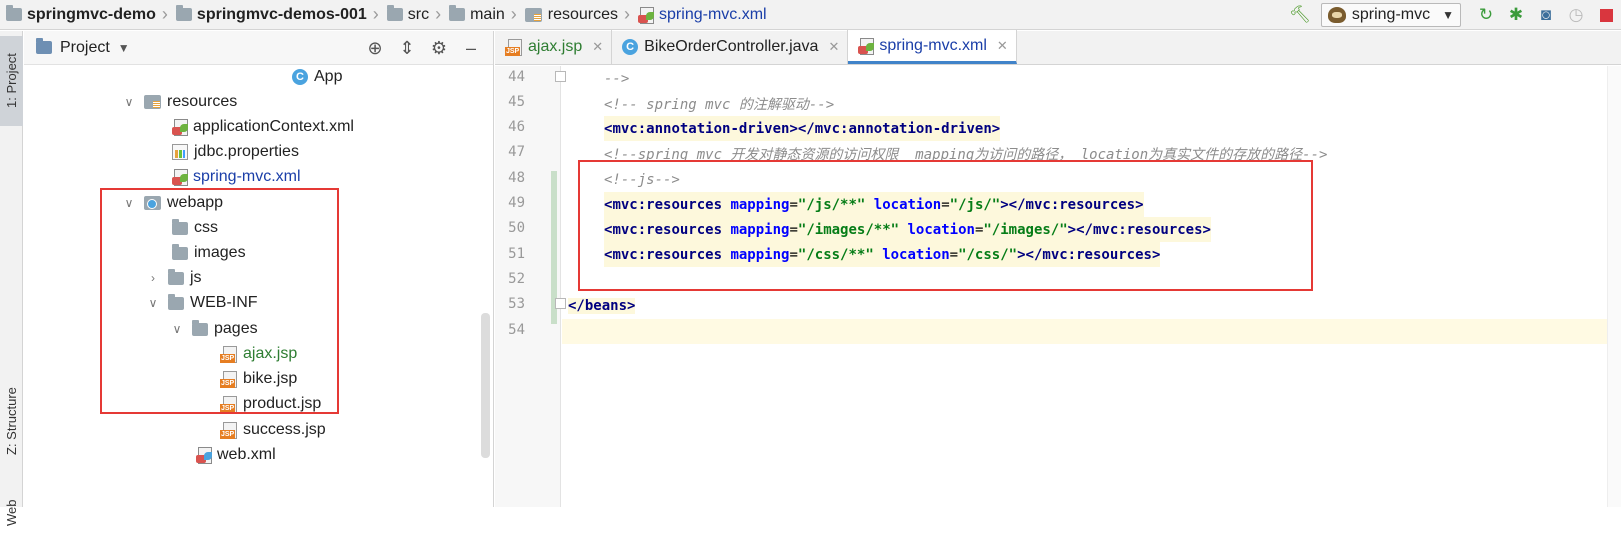 This screenshot has width=1621, height=533. Describe the element at coordinates (713, 14) in the screenshot. I see `breadcrumb-label: spring-mvc.xml` at that location.